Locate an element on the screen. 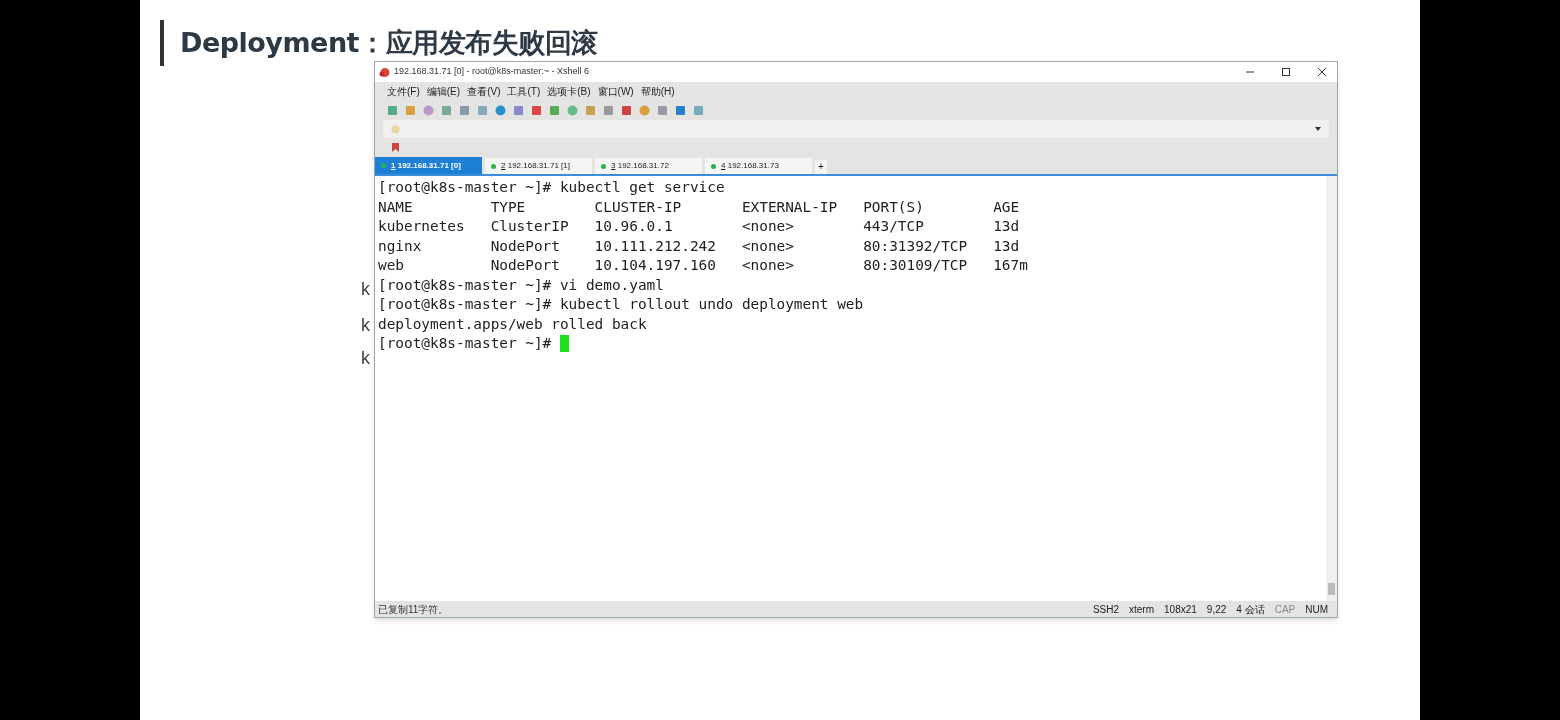 This screenshot has width=1560, height=720. terminal-line: kubernetes ClusterIP 10.96.0.1 <none> 443/TCP 13d is located at coordinates (699, 226).